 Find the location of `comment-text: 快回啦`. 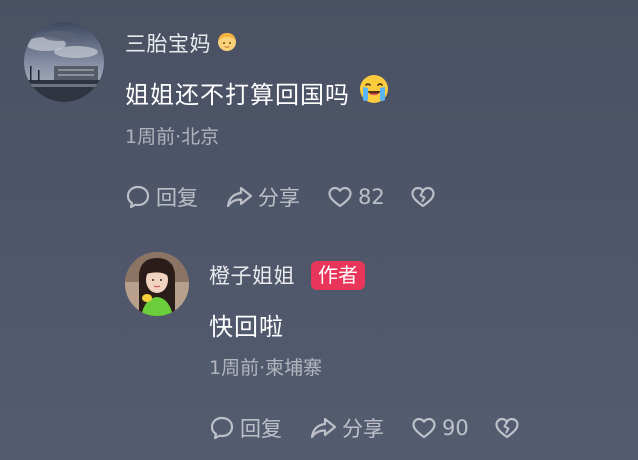

comment-text: 快回啦 is located at coordinates (246, 326).